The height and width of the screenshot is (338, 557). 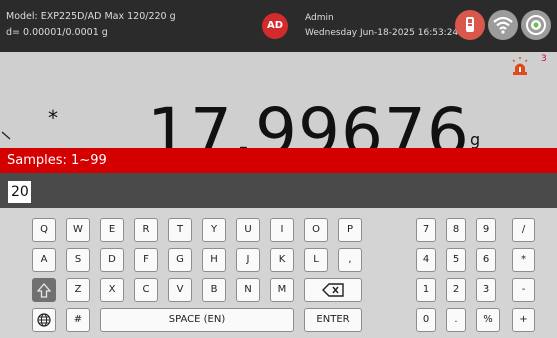 I want to click on siren-icon, so click(x=520, y=66).